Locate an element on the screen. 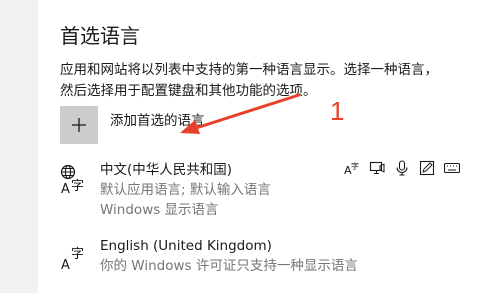 This screenshot has width=500, height=293. annotation-number: 1 is located at coordinates (337, 111).